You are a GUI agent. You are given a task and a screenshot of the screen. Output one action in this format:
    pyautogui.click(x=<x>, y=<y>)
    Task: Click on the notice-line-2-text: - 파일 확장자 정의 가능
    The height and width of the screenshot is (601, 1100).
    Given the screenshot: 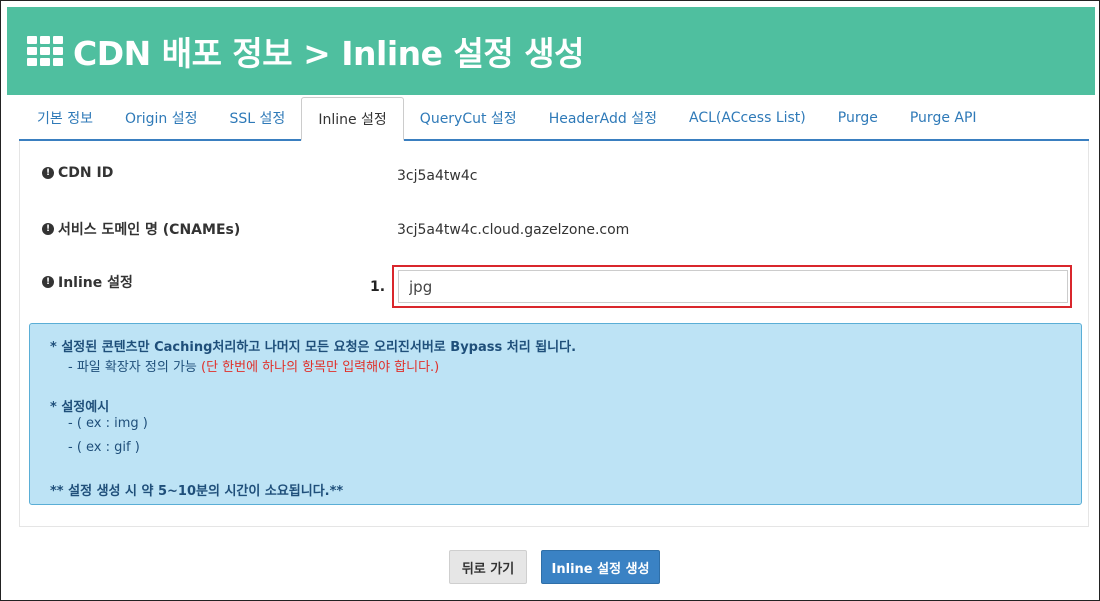 What is the action you would take?
    pyautogui.click(x=134, y=367)
    